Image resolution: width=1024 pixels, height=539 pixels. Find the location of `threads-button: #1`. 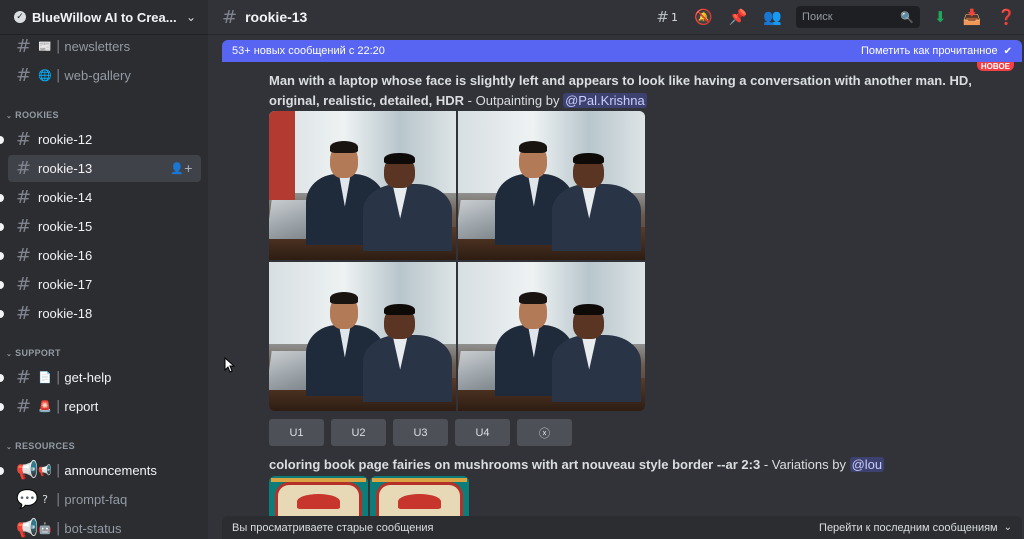

threads-button: #1 is located at coordinates (667, 17).